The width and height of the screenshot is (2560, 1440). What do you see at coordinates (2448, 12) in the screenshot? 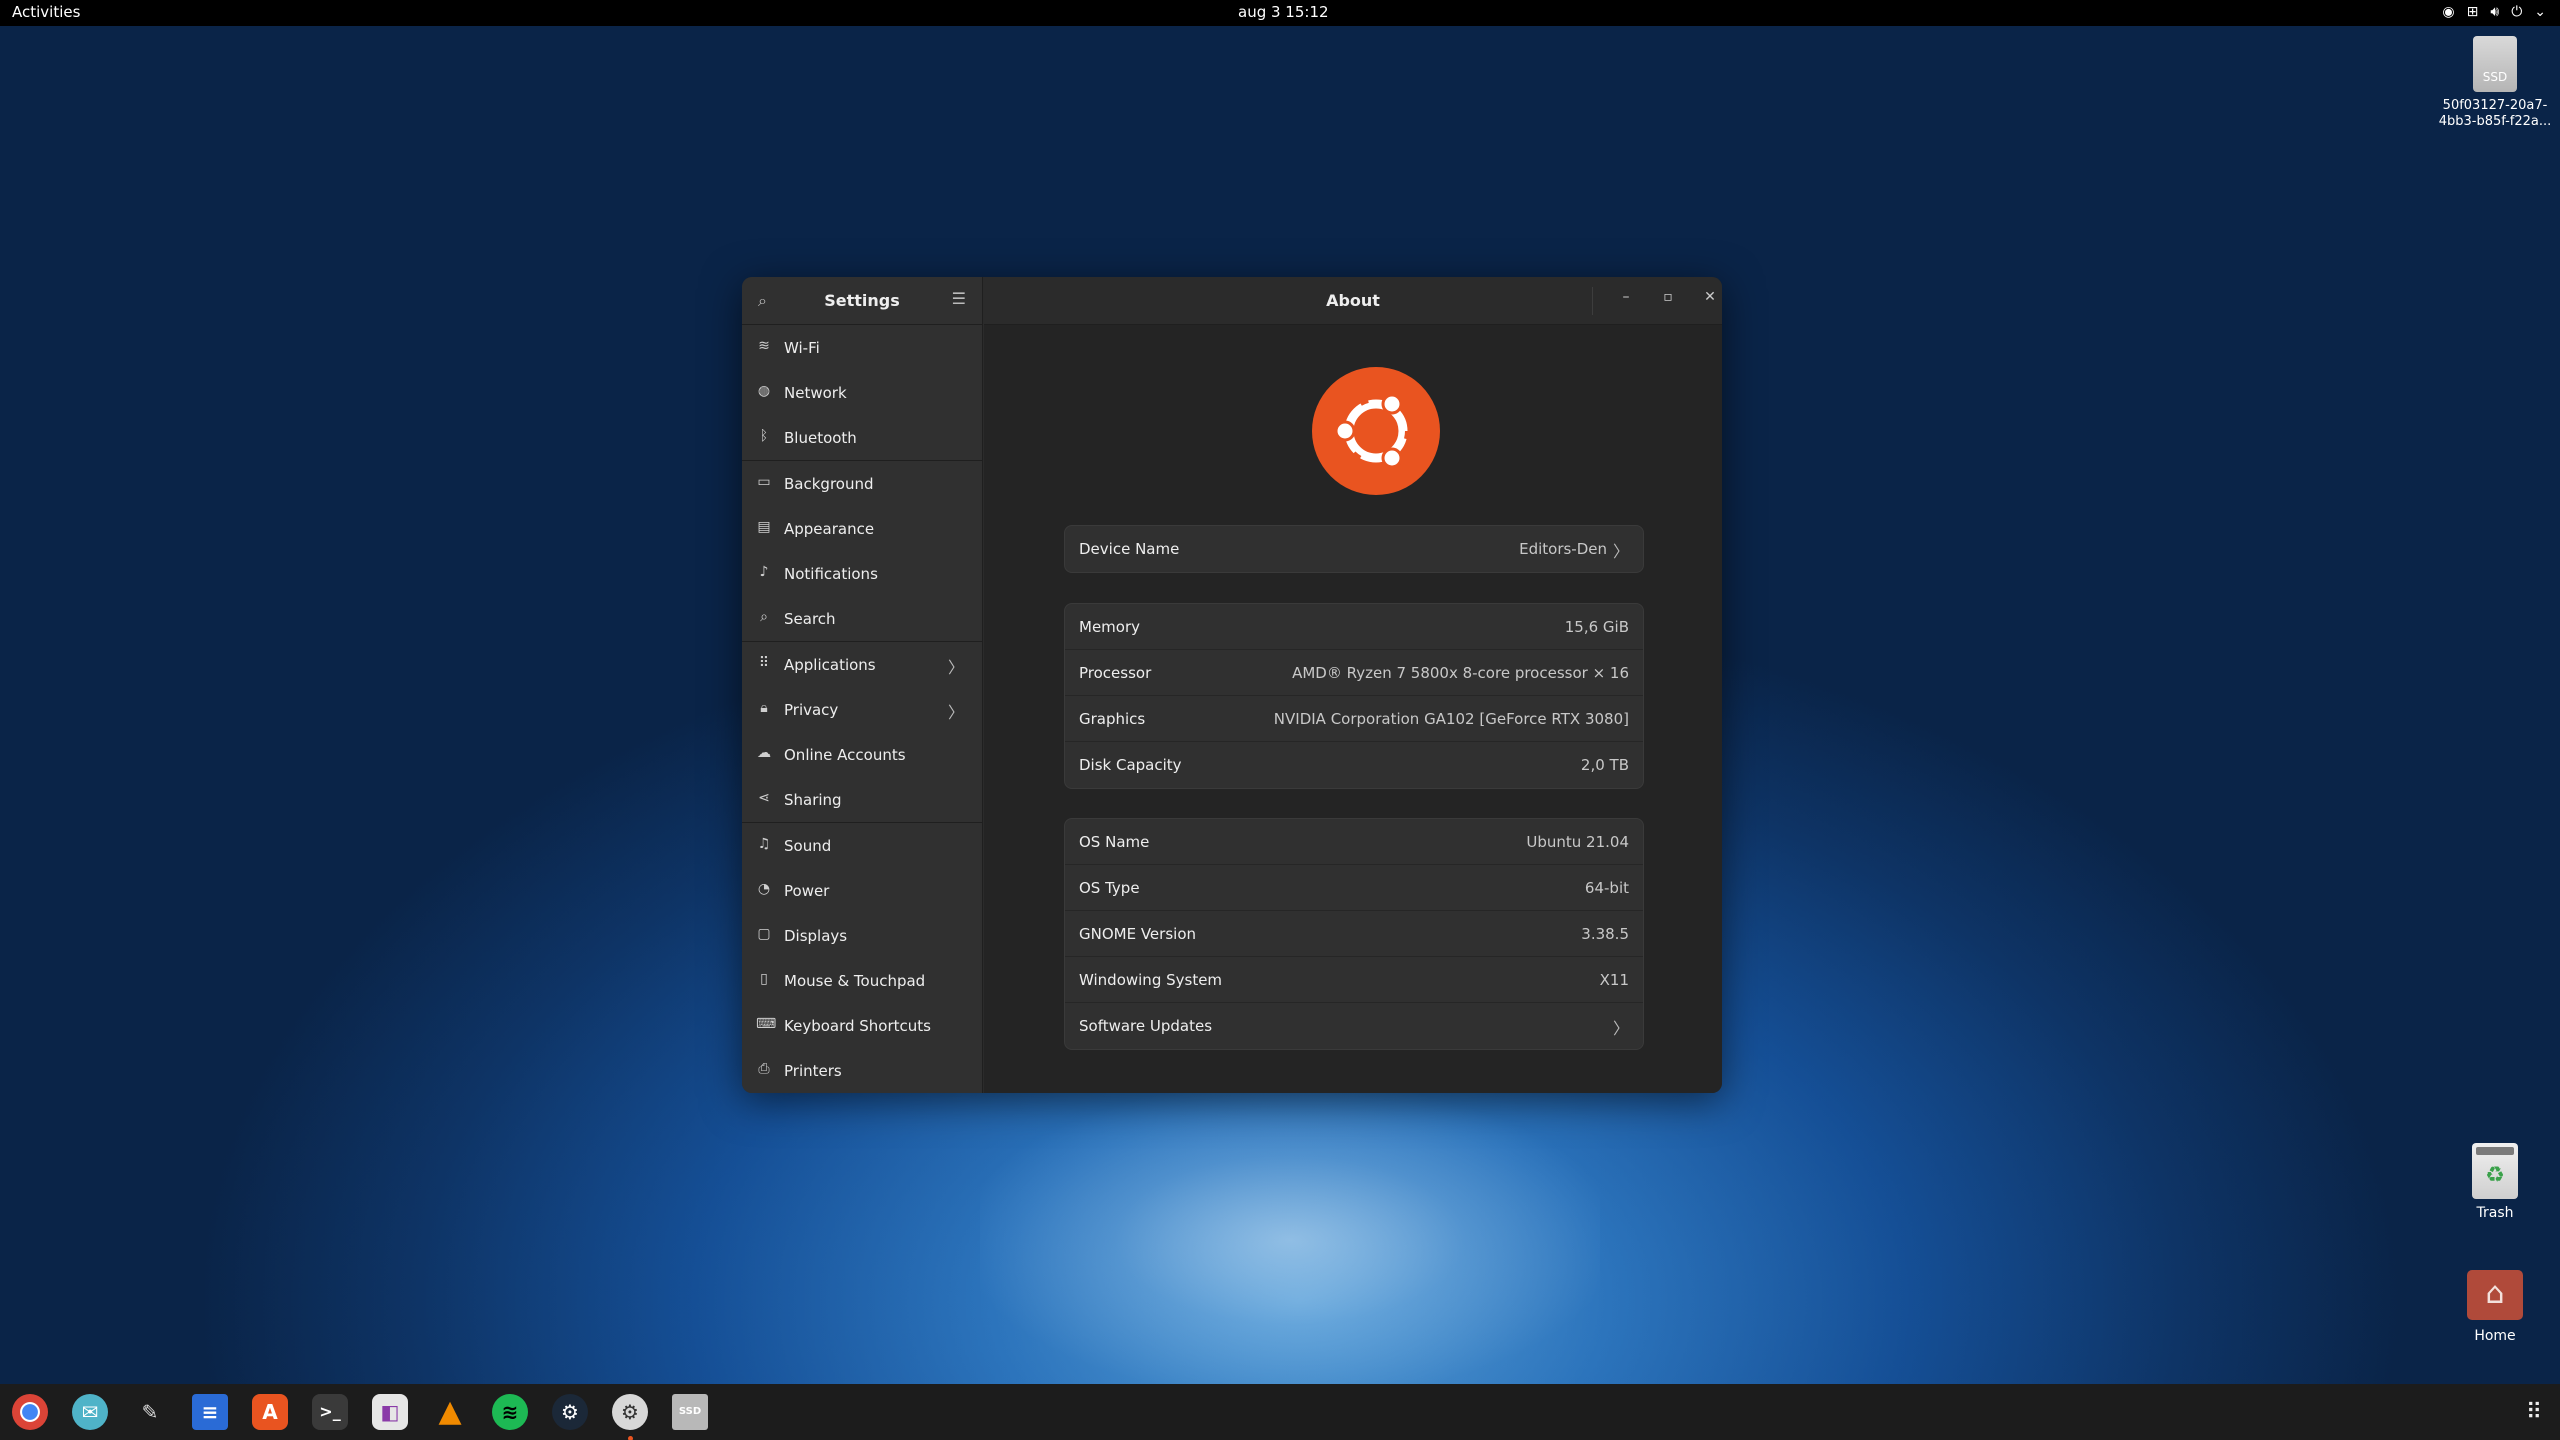
I see `steam-tray-icon: ◉` at bounding box center [2448, 12].